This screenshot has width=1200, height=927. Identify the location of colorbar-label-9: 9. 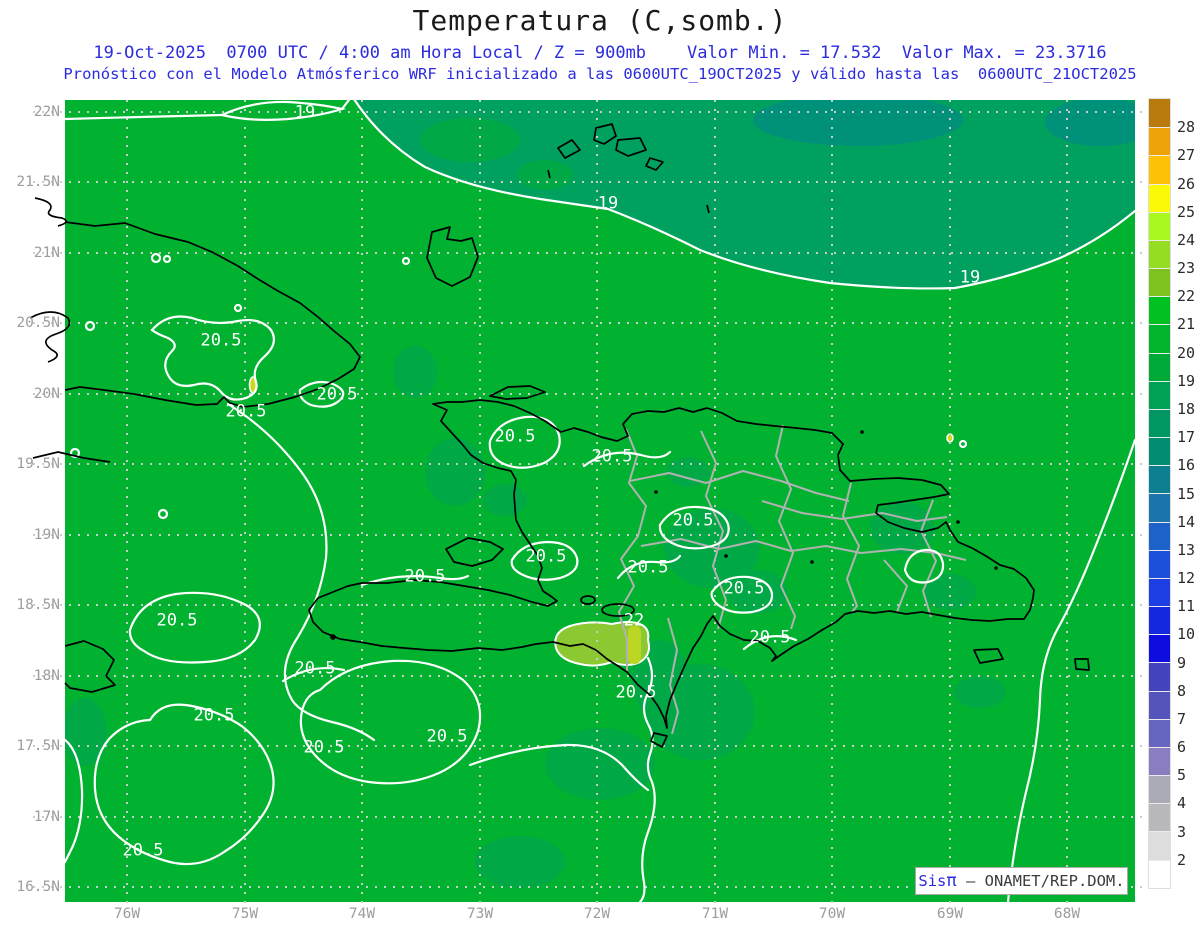
(1182, 662).